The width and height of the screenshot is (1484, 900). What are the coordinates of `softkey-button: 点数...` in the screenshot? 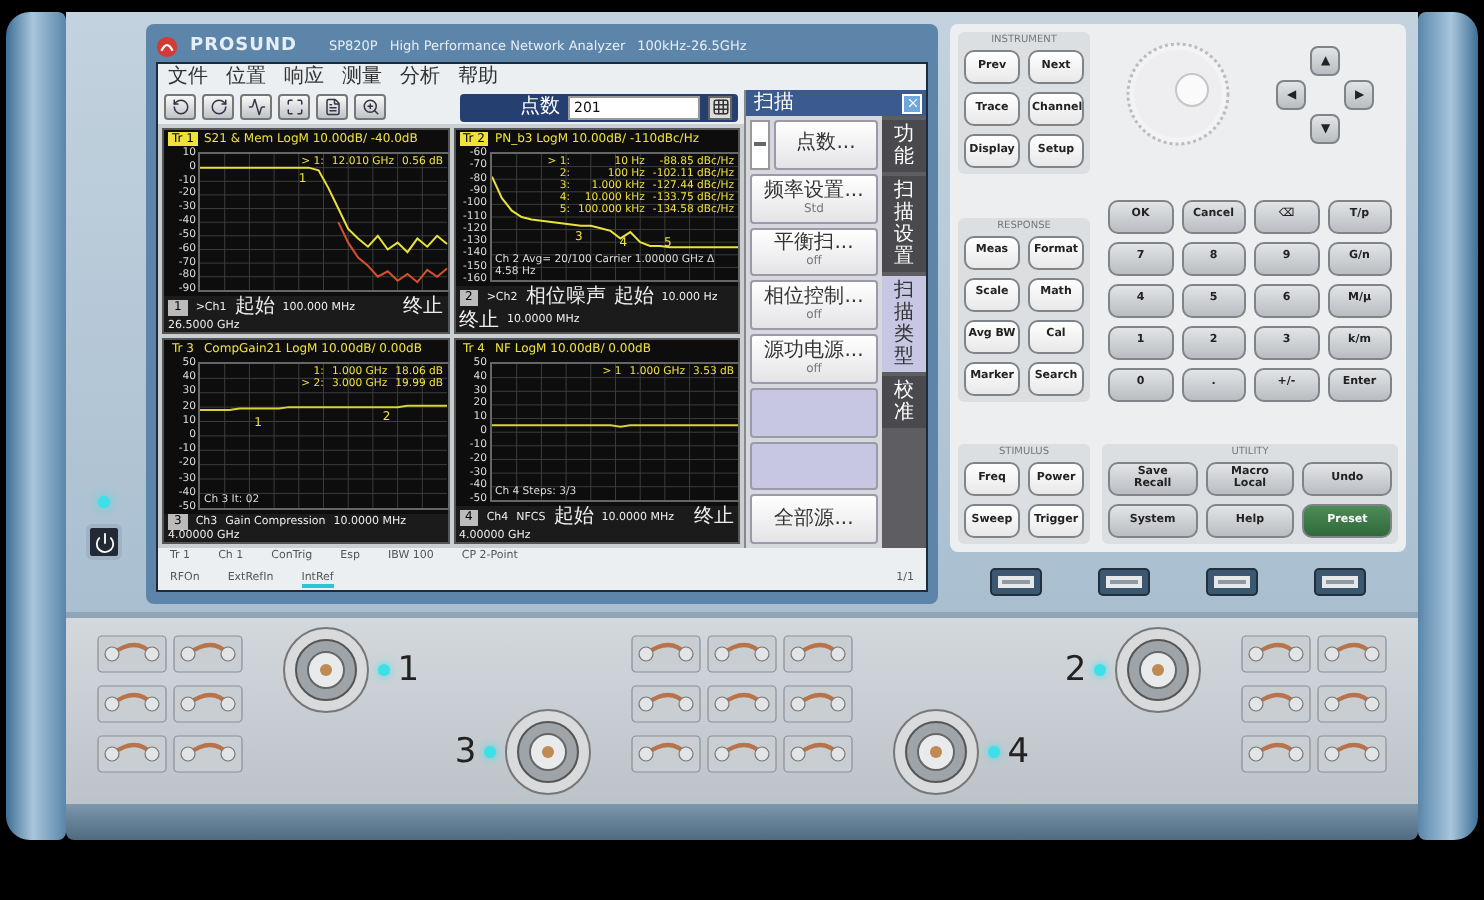 It's located at (826, 145).